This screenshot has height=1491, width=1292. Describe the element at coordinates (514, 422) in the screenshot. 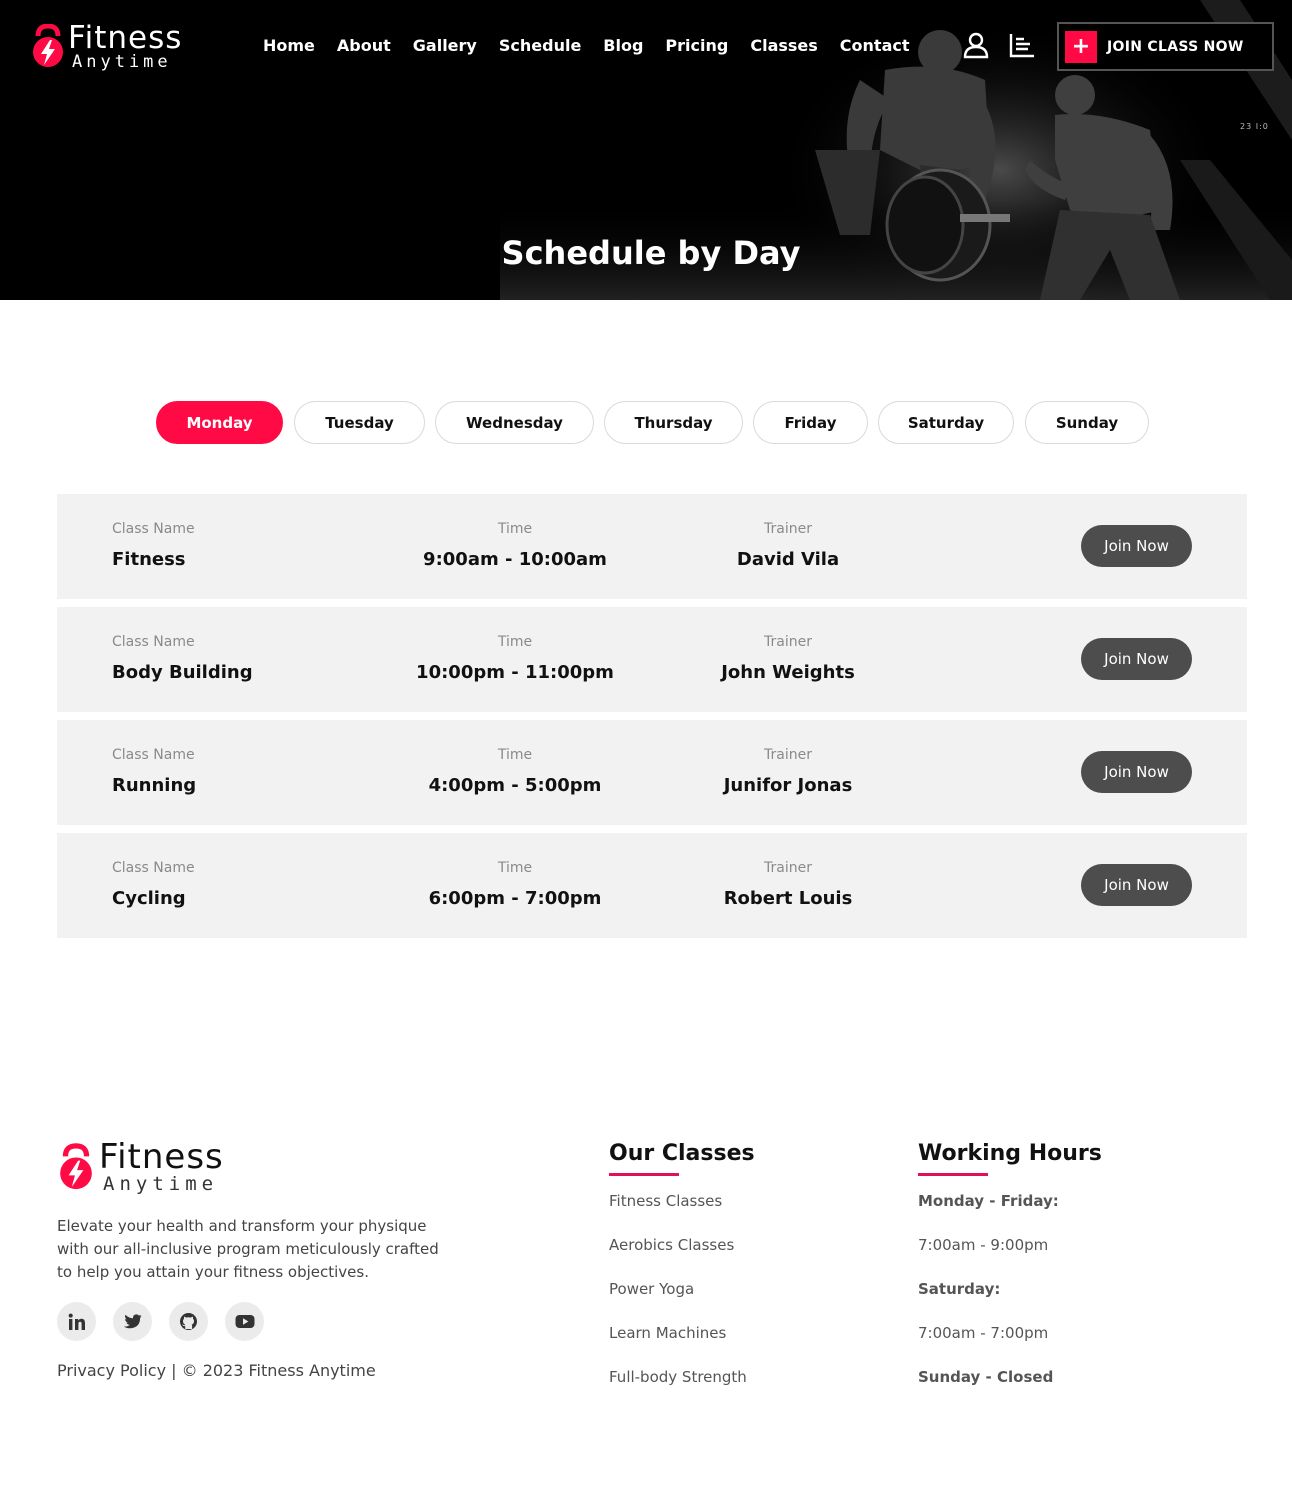

I see `tab-wednesday: Wednesday` at that location.